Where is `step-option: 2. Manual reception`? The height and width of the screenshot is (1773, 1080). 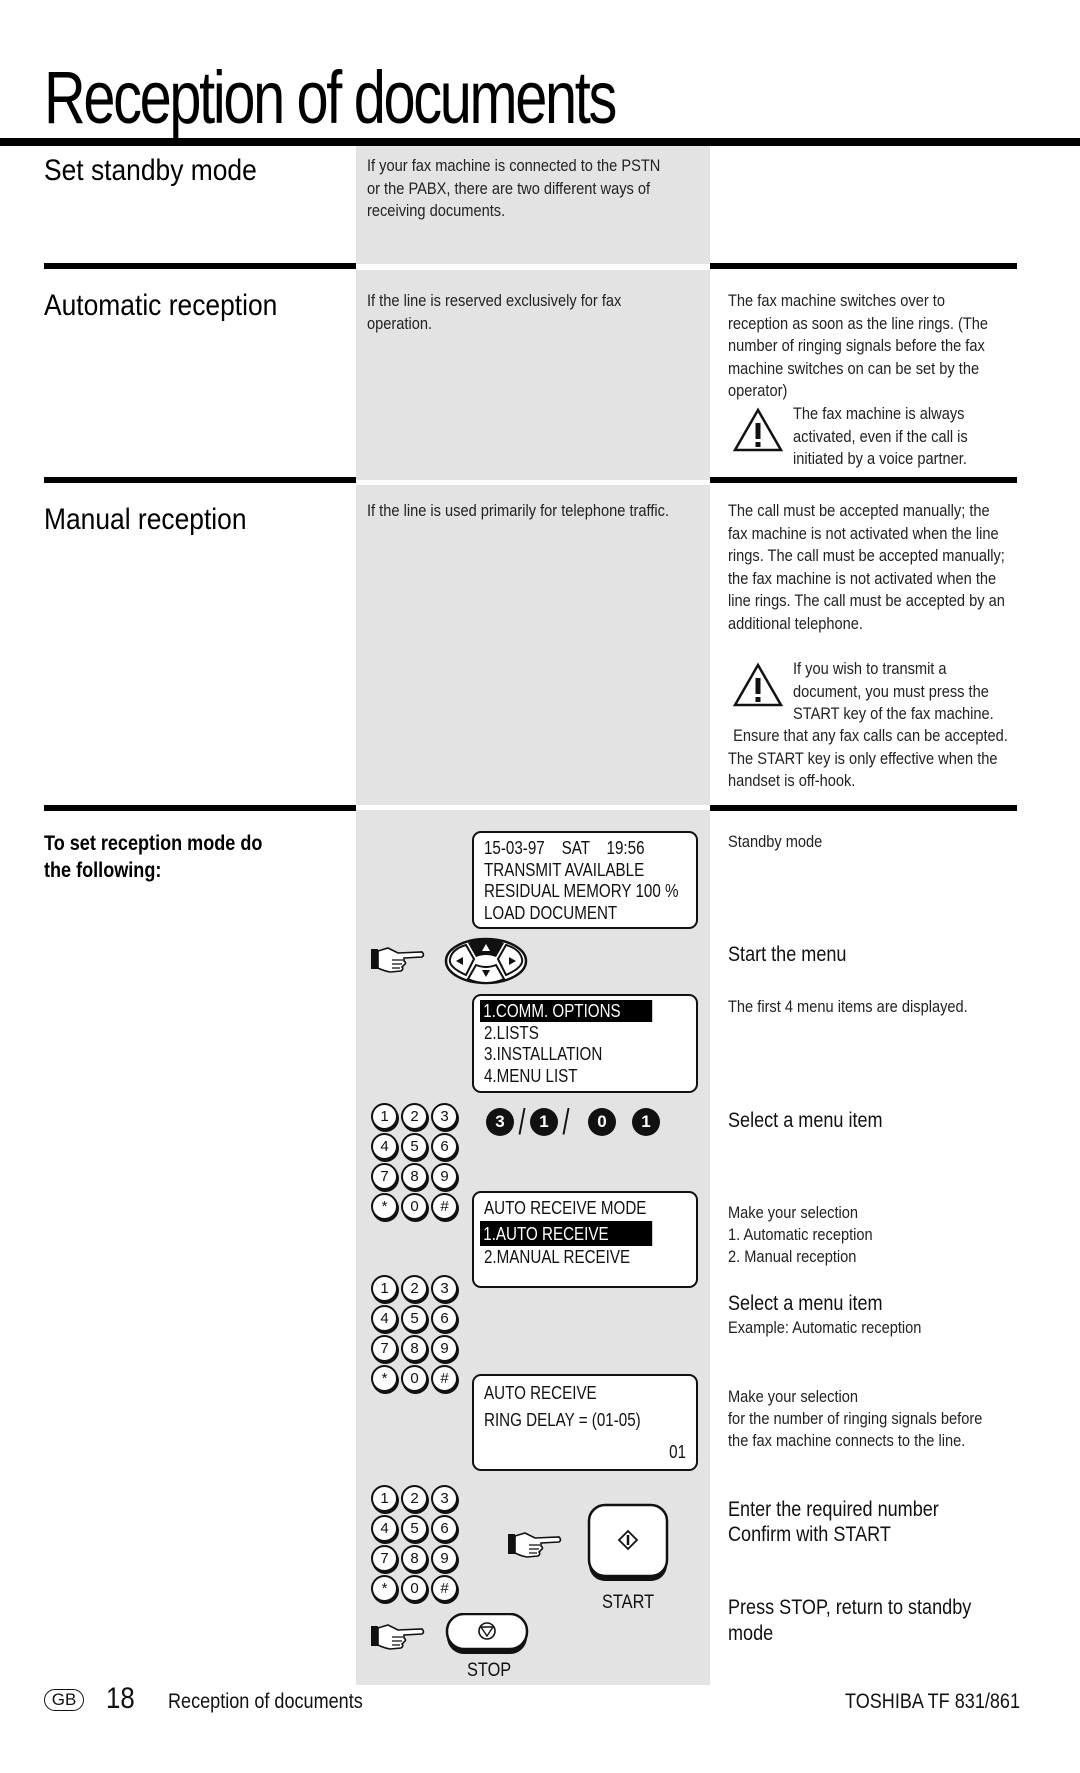
step-option: 2. Manual reception is located at coordinates (792, 1256).